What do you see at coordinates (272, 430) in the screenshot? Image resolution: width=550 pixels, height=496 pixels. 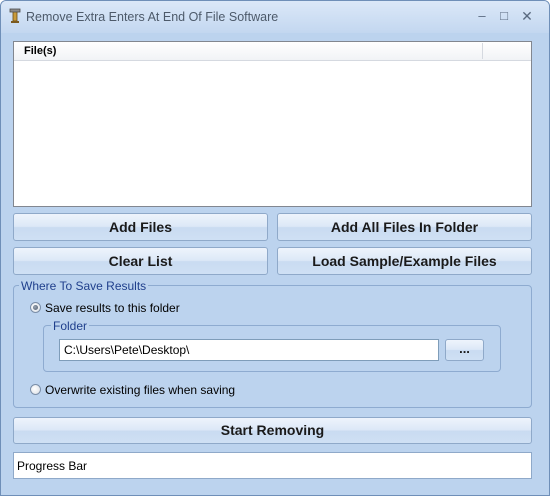 I see `start-removing-button: Start Removing` at bounding box center [272, 430].